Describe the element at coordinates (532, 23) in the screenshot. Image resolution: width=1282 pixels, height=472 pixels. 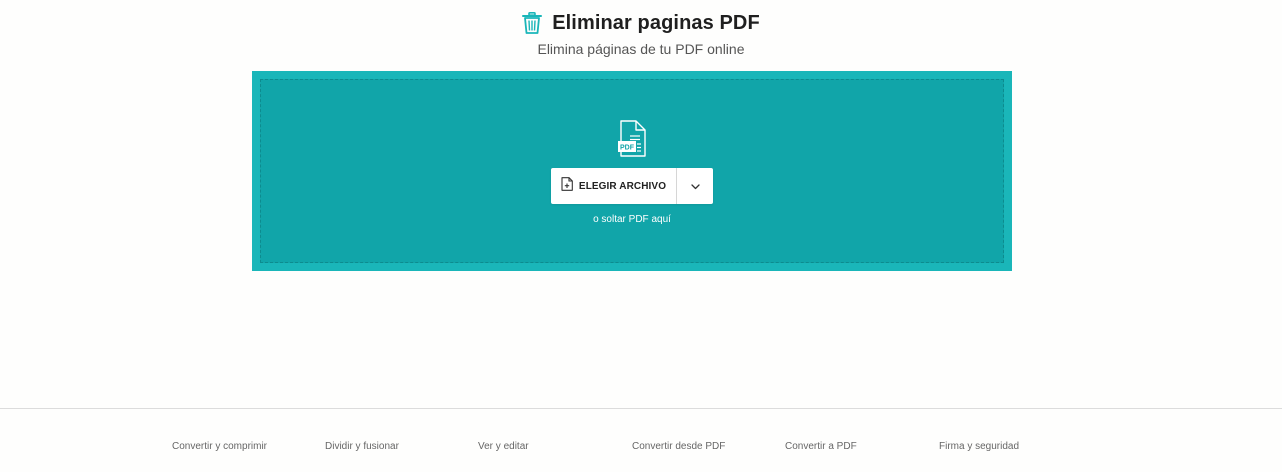
I see `trash-icon` at that location.